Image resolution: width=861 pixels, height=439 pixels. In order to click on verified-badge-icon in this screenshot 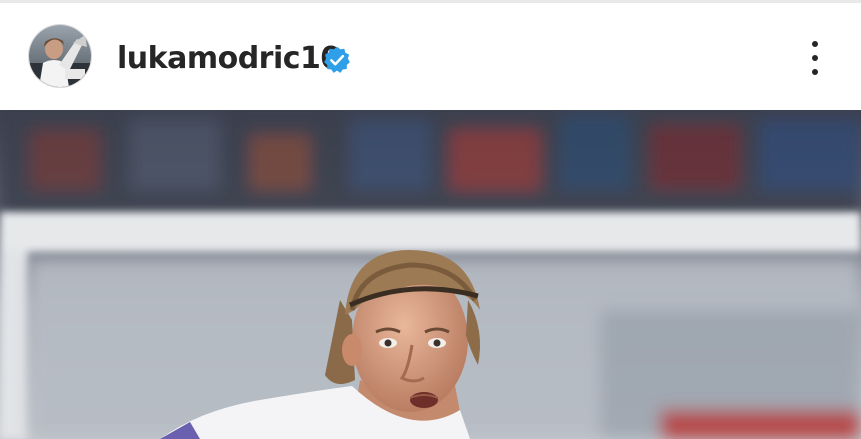, I will do `click(337, 59)`.